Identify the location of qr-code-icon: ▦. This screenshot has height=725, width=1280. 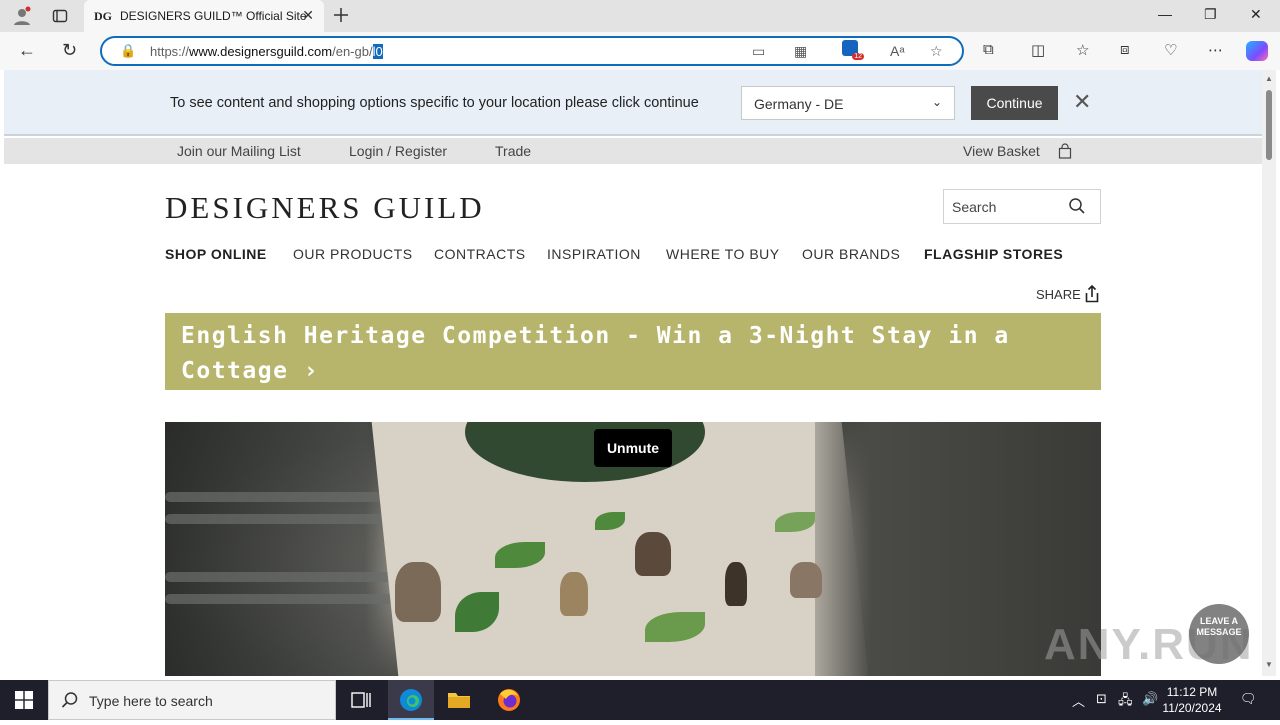
(800, 51).